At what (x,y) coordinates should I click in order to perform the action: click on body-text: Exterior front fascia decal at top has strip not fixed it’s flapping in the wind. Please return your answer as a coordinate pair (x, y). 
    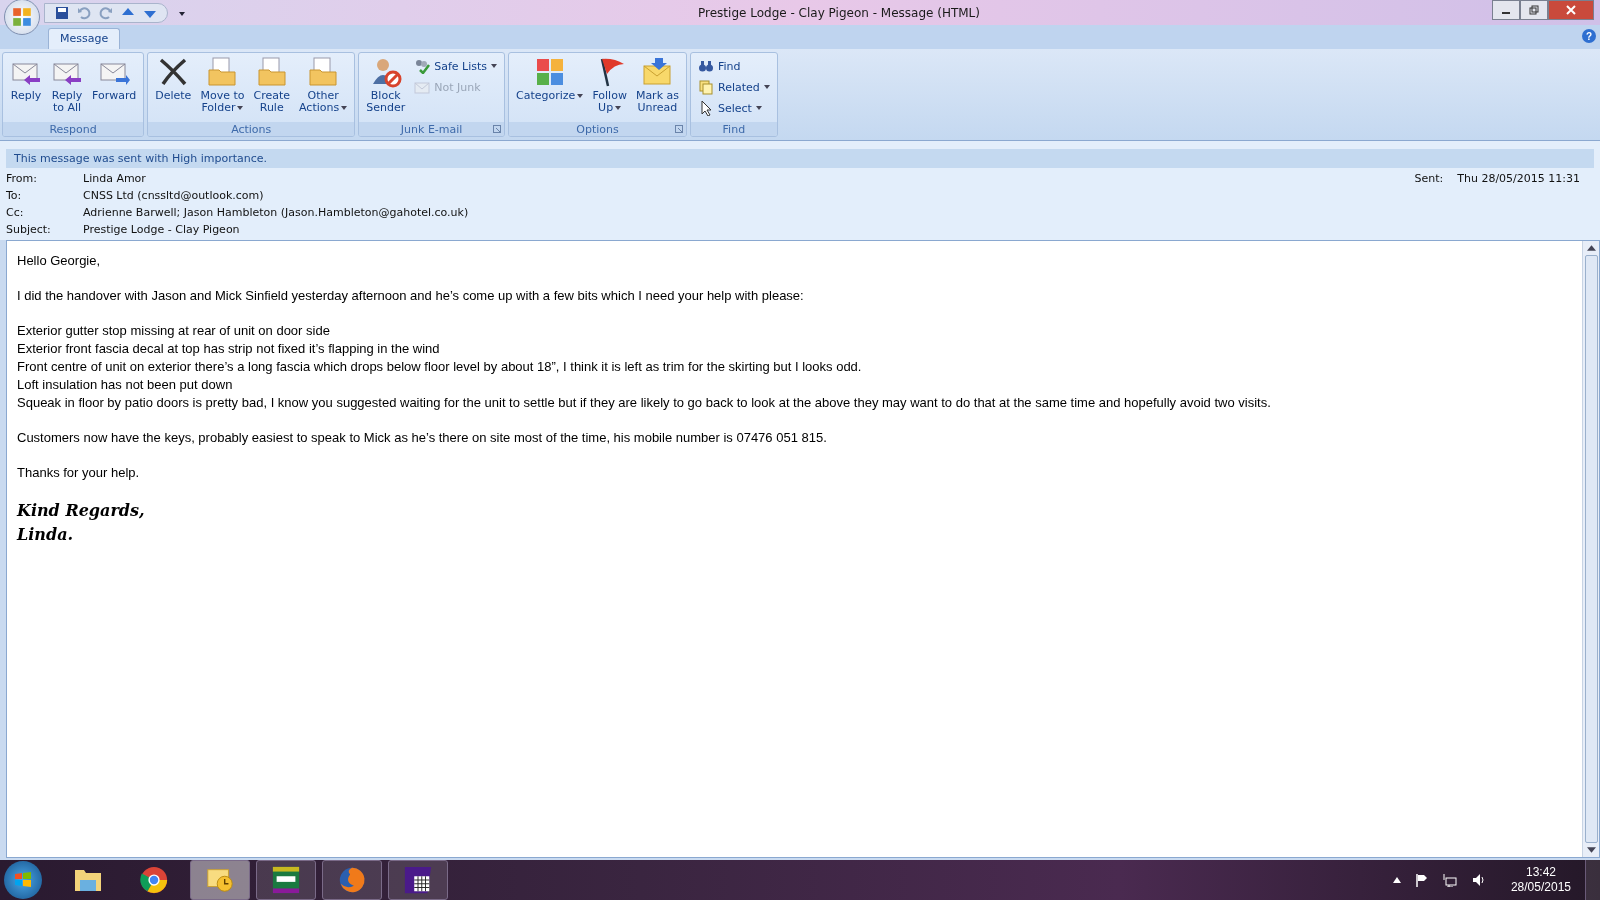
    Looking at the image, I should click on (229, 349).